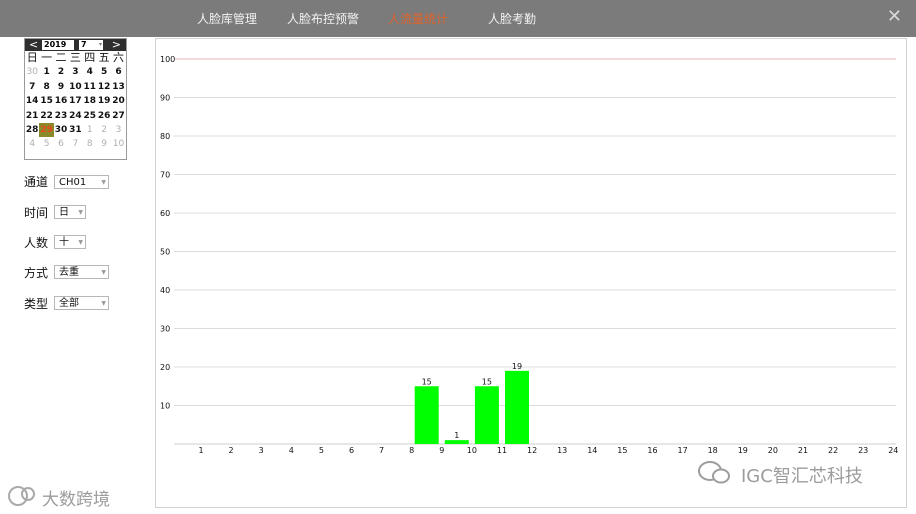 The height and width of the screenshot is (514, 916). Describe the element at coordinates (118, 101) in the screenshot. I see `calendar-day: 20` at that location.